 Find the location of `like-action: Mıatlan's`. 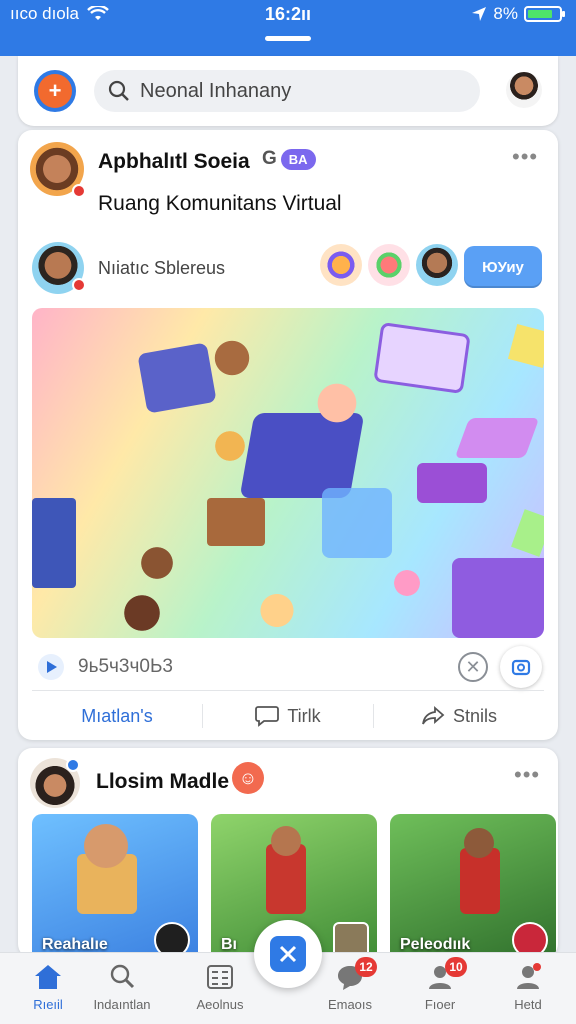

like-action: Mıatlan's is located at coordinates (117, 716).